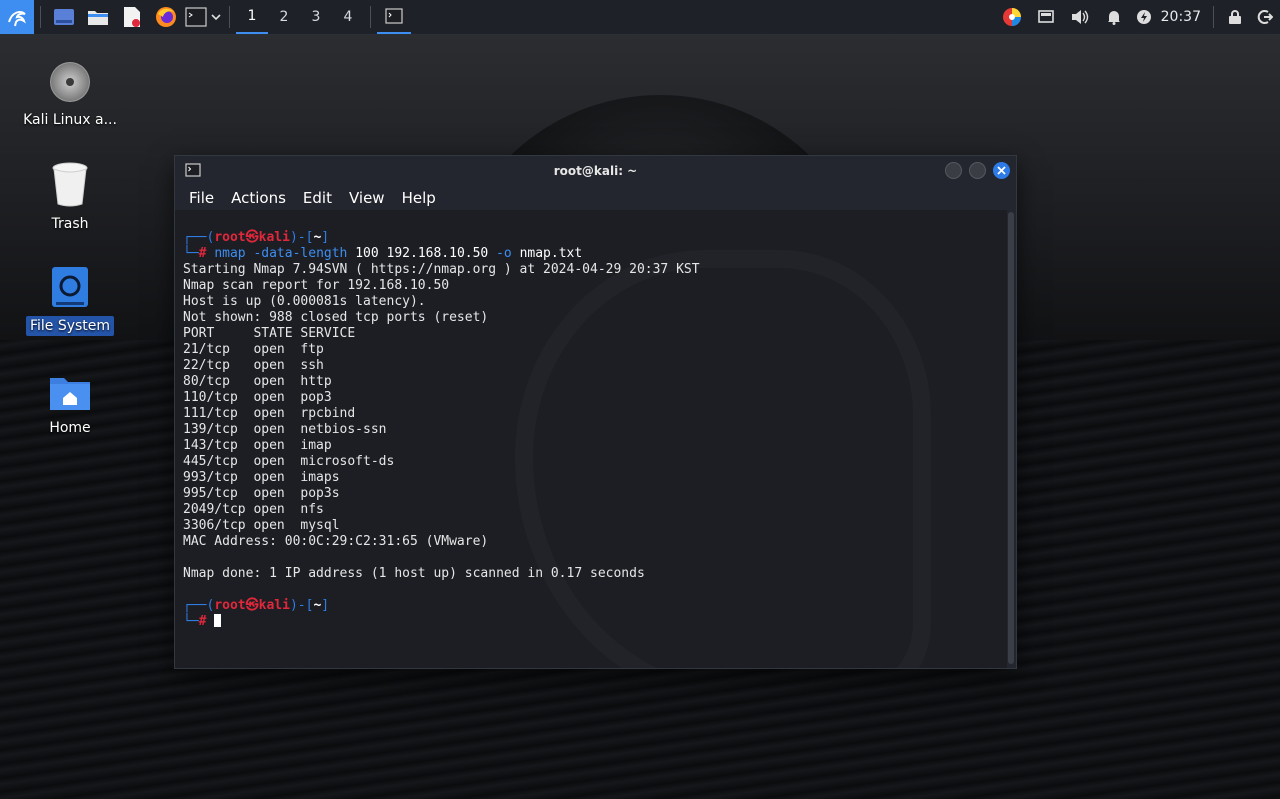  I want to click on menu-actions: Actions, so click(258, 198).